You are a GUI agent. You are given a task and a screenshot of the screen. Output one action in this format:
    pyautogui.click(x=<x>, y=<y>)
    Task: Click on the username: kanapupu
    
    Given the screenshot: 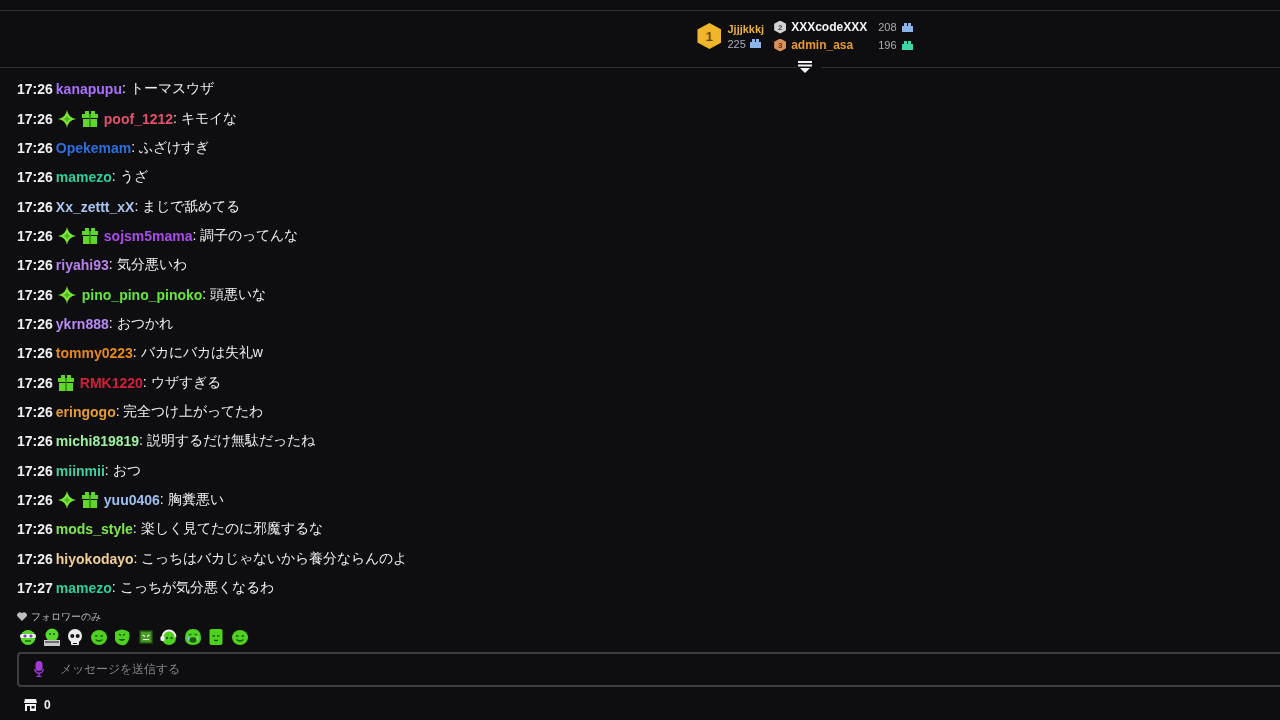 What is the action you would take?
    pyautogui.click(x=88, y=89)
    